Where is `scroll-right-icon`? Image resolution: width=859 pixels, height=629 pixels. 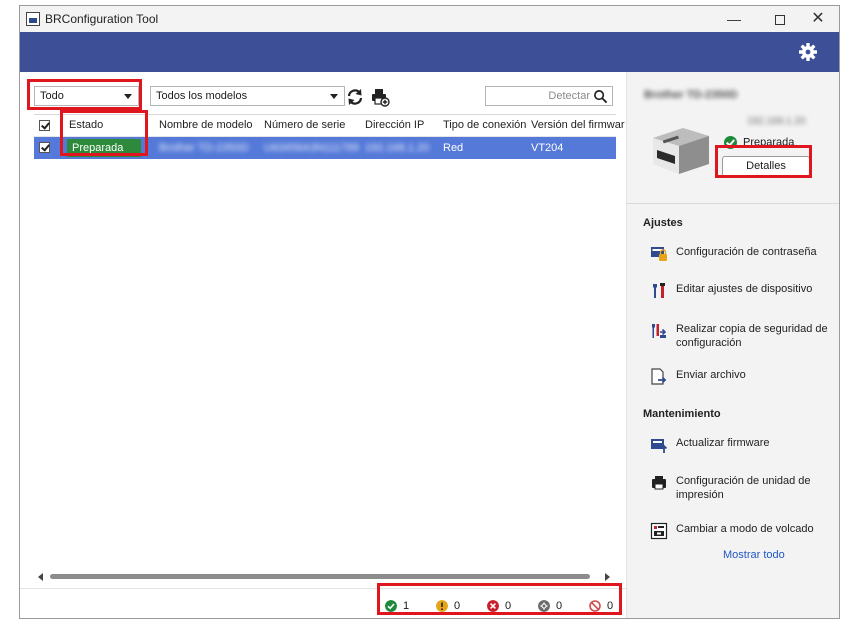 scroll-right-icon is located at coordinates (607, 577).